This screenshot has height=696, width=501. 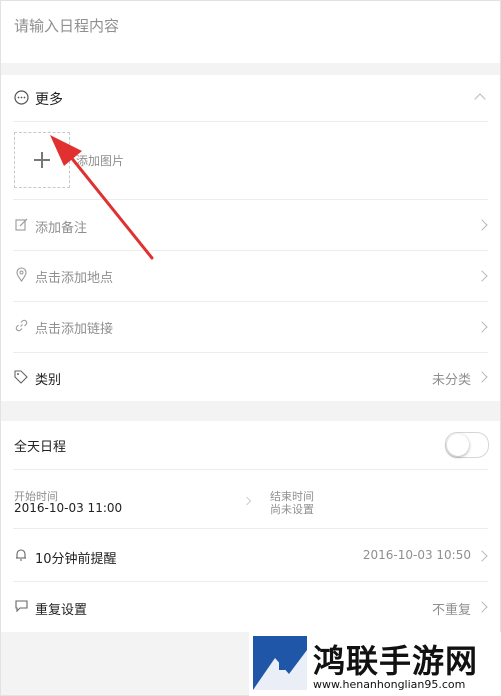 What do you see at coordinates (102, 197) in the screenshot?
I see `annotation-arrow` at bounding box center [102, 197].